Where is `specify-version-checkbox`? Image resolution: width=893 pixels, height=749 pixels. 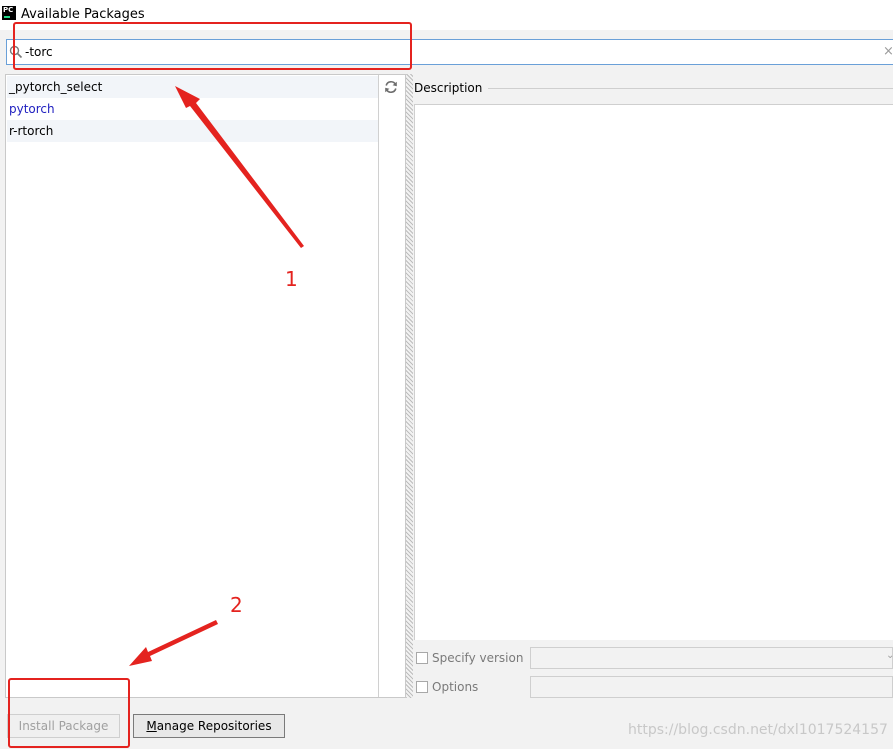
specify-version-checkbox is located at coordinates (422, 658).